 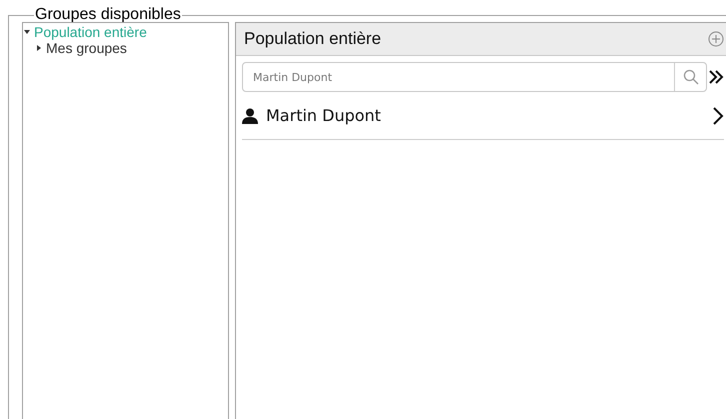 I want to click on double-chevron-button, so click(x=716, y=77).